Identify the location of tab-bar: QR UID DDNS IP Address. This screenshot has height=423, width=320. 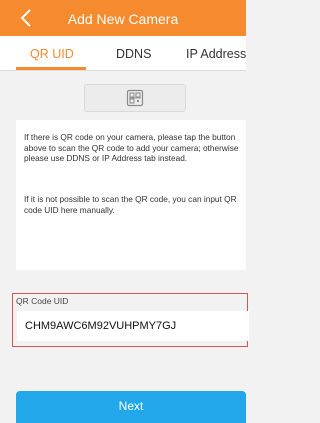
(123, 53).